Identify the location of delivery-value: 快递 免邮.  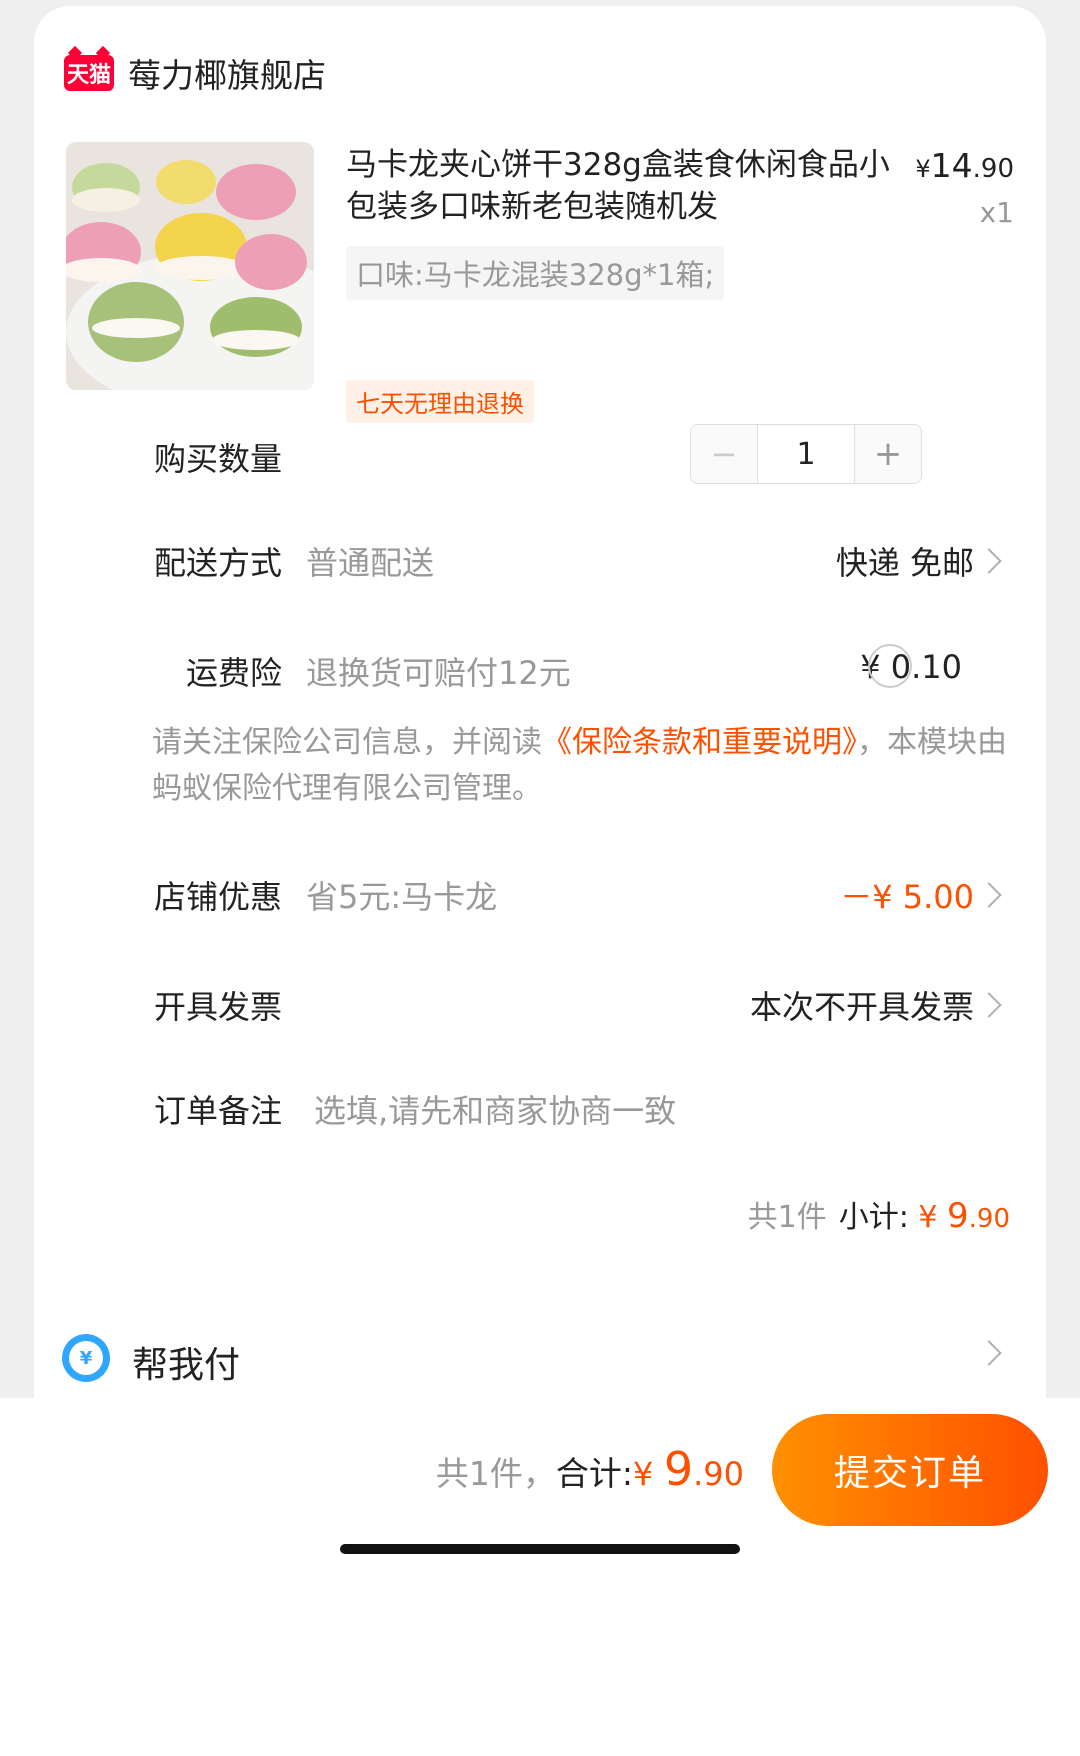
(904, 563).